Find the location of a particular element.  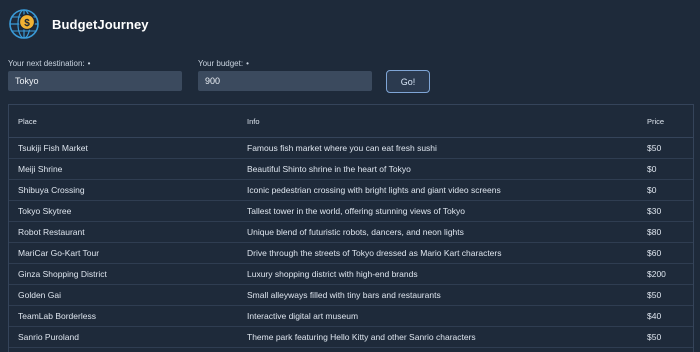

price-cell: $60 is located at coordinates (665, 253).